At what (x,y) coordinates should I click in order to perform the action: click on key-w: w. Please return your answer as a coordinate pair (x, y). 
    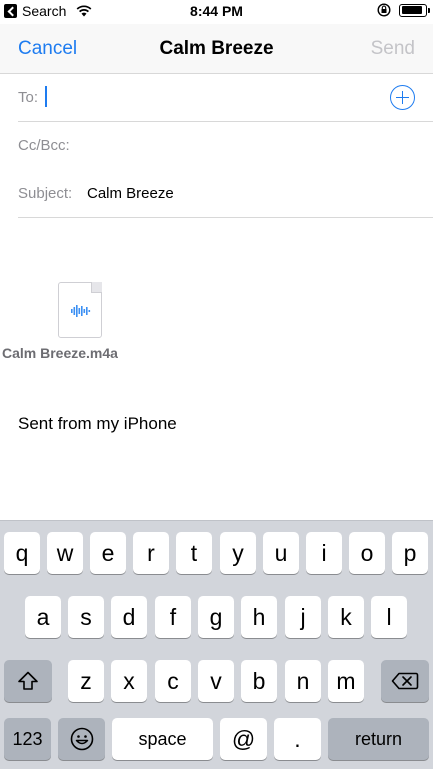
    Looking at the image, I should click on (65, 553).